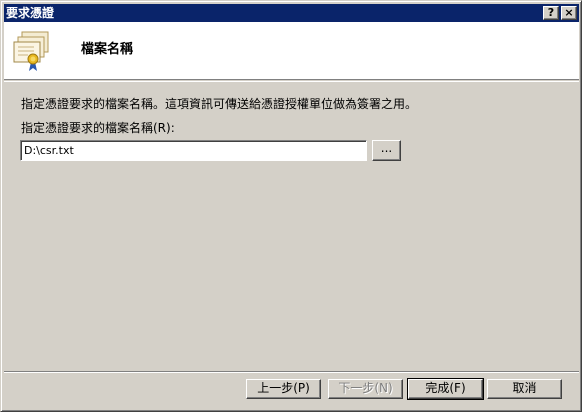  What do you see at coordinates (98, 128) in the screenshot?
I see `filename-label: 指定憑證要求的檔案名稱(R):` at bounding box center [98, 128].